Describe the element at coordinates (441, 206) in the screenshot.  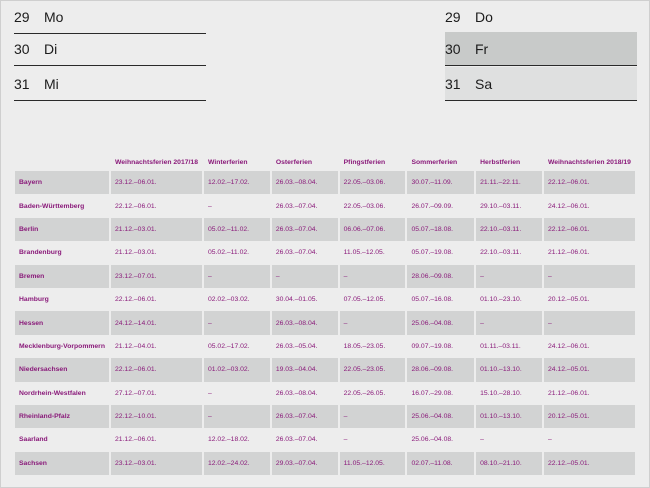
I see `holiday-date-cell: 26.07.–09.09.` at that location.